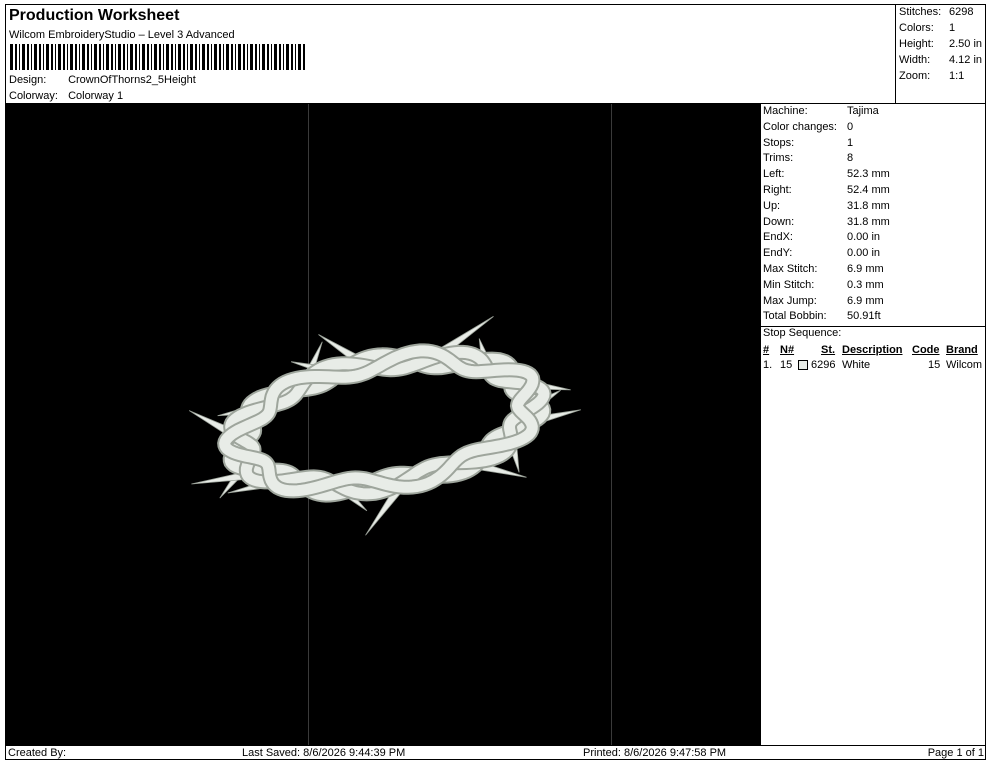 The height and width of the screenshot is (762, 990). I want to click on info-row: Trims: 8, so click(808, 159).